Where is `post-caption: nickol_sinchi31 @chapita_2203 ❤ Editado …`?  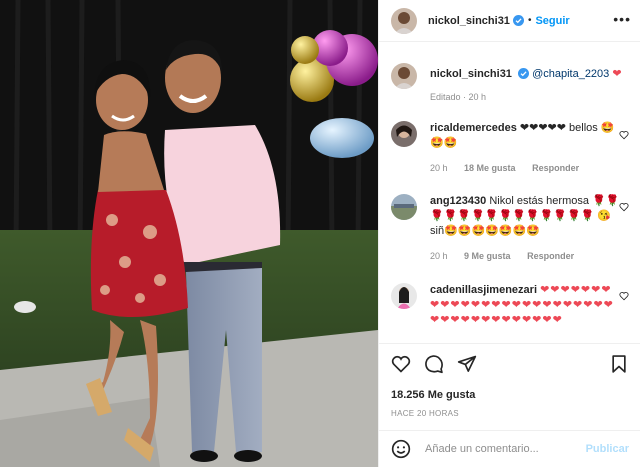 post-caption: nickol_sinchi31 @chapita_2203 ❤ Editado … is located at coordinates (506, 82).